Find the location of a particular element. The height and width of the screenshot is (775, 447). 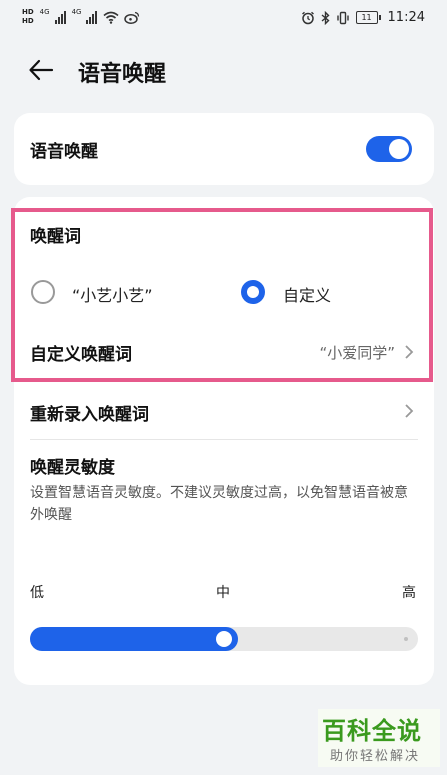

slider-end-dot is located at coordinates (406, 639).